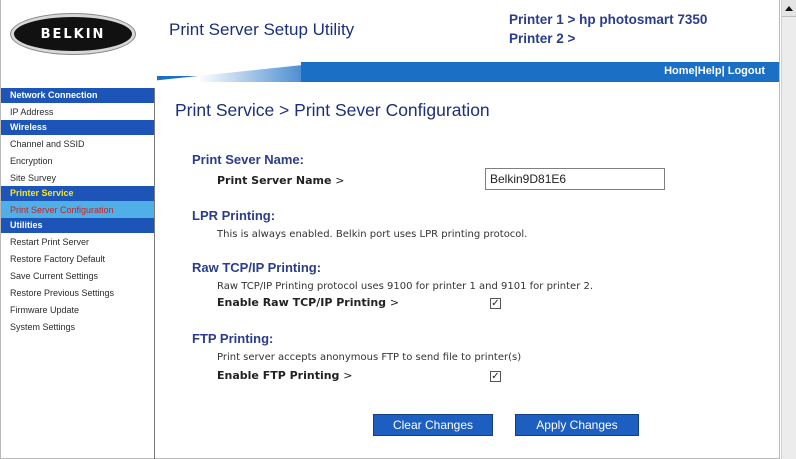 This screenshot has height=459, width=796. Describe the element at coordinates (77, 160) in the screenshot. I see `sidebar-item-encryption: Encryption` at that location.